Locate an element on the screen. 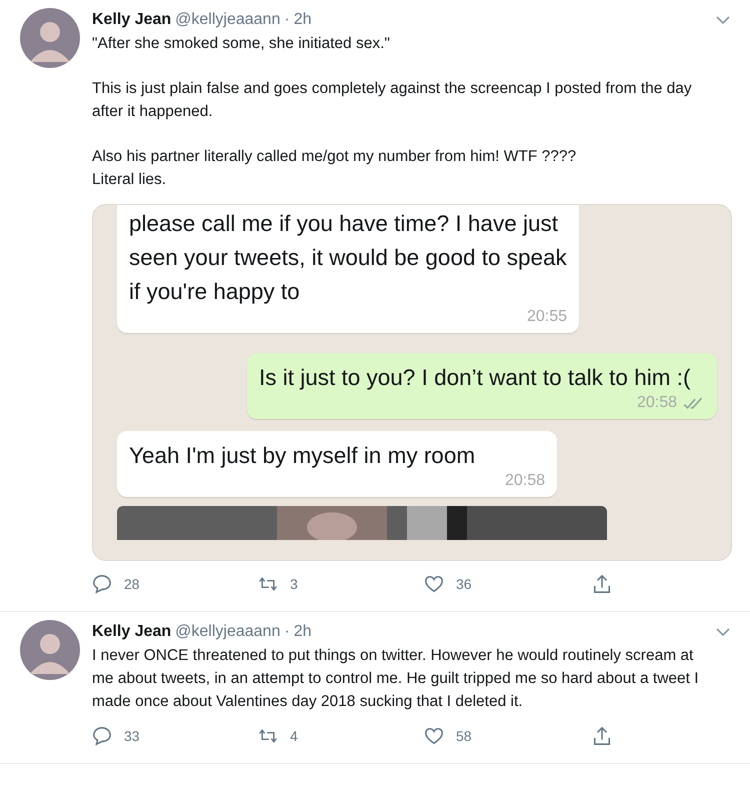  message-text: Is it just to you? I don’t want to talk to him :( is located at coordinates (475, 378).